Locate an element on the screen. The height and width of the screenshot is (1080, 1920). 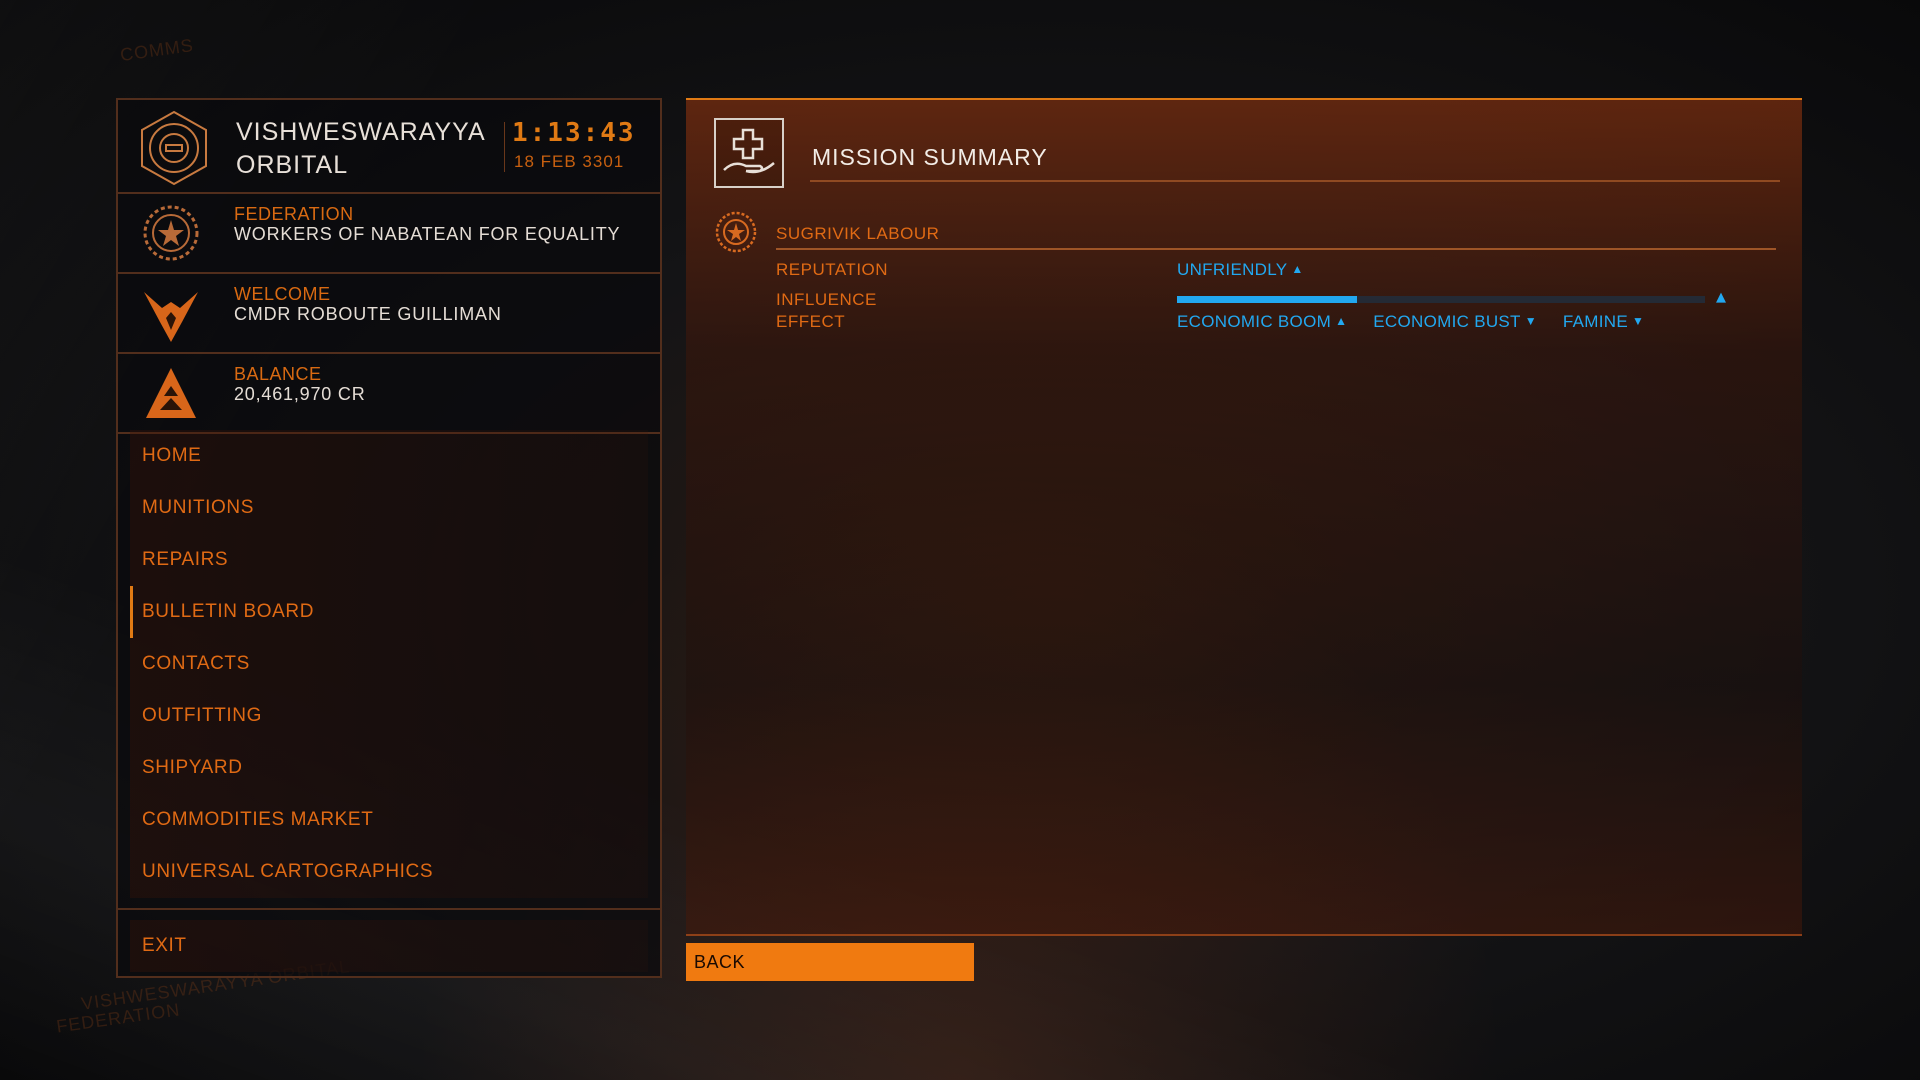
influence-up-icon: ▲ is located at coordinates (1721, 297).